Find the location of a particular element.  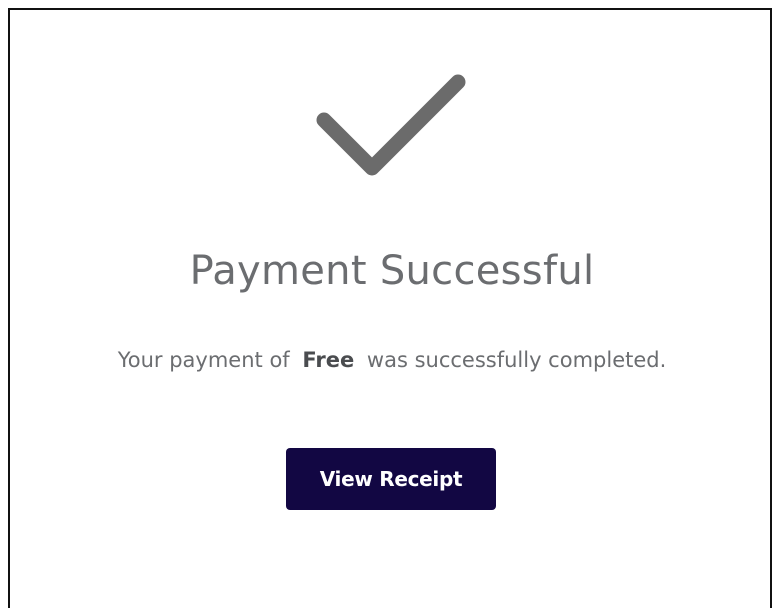

checkmark-icon is located at coordinates (391, 125).